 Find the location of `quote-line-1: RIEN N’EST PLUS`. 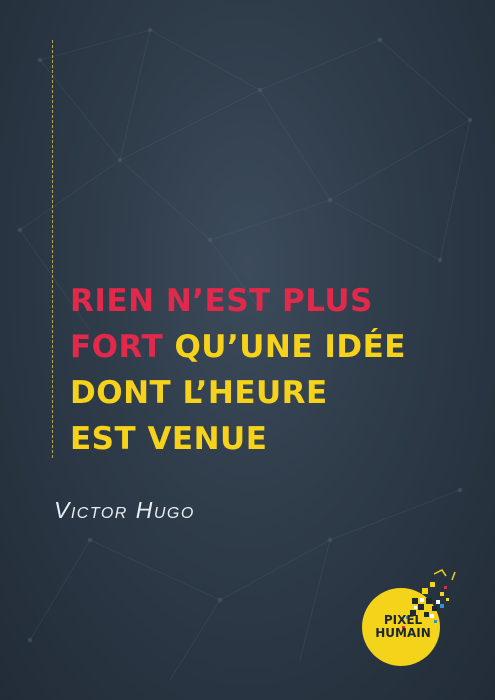

quote-line-1: RIEN N’EST PLUS is located at coordinates (221, 301).